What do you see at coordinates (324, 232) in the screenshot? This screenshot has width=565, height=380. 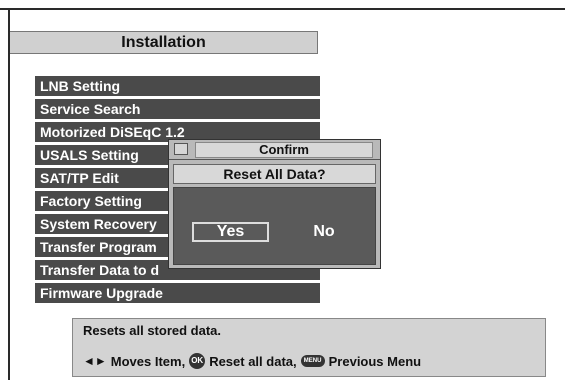 I see `no-button: No` at bounding box center [324, 232].